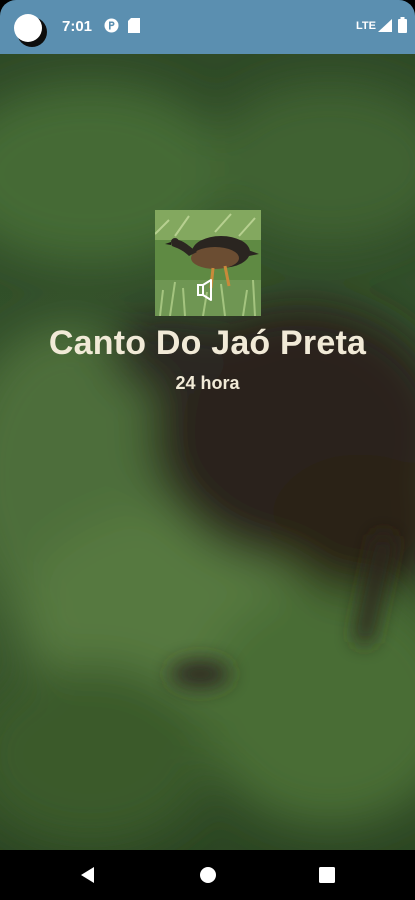  Describe the element at coordinates (88, 875) in the screenshot. I see `back-icon` at that location.